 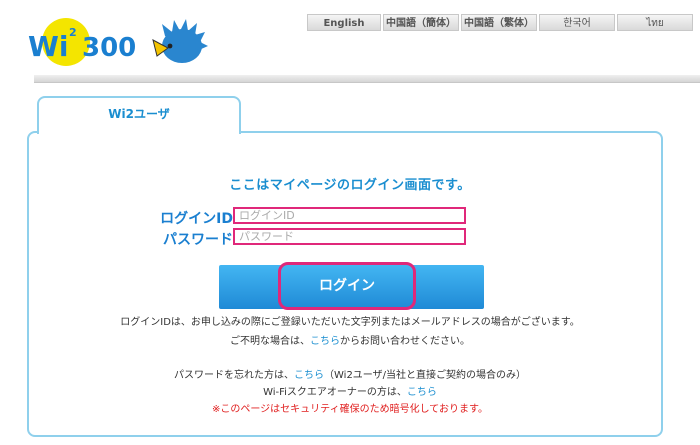 I want to click on owner-note: Wi-Fiスクエアオーナーの方は、こちら, so click(x=350, y=392).